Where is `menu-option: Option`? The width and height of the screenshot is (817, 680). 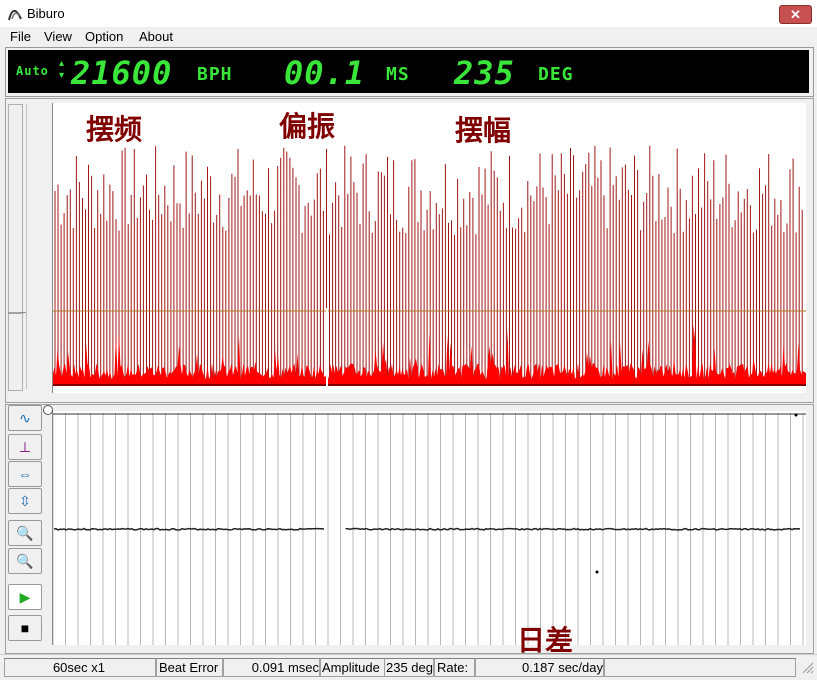
menu-option: Option is located at coordinates (104, 36).